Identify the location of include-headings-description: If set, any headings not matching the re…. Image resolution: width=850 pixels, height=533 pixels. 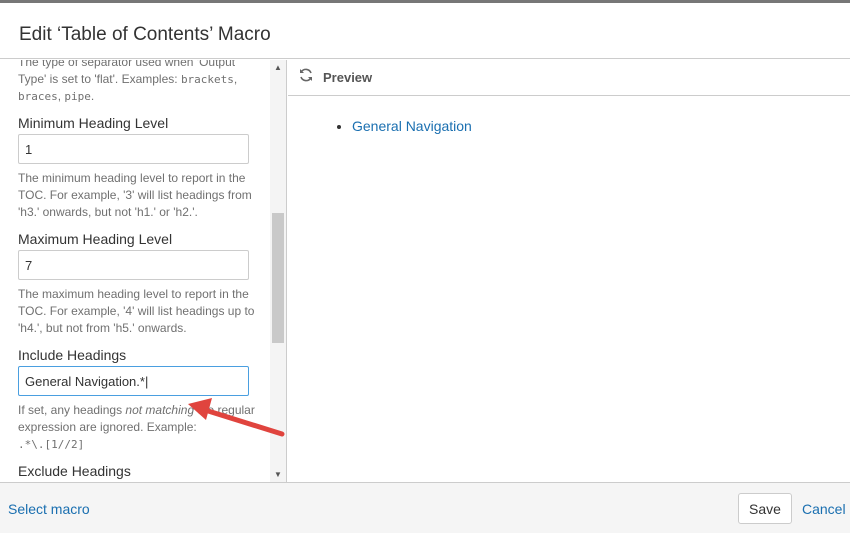
(136, 427).